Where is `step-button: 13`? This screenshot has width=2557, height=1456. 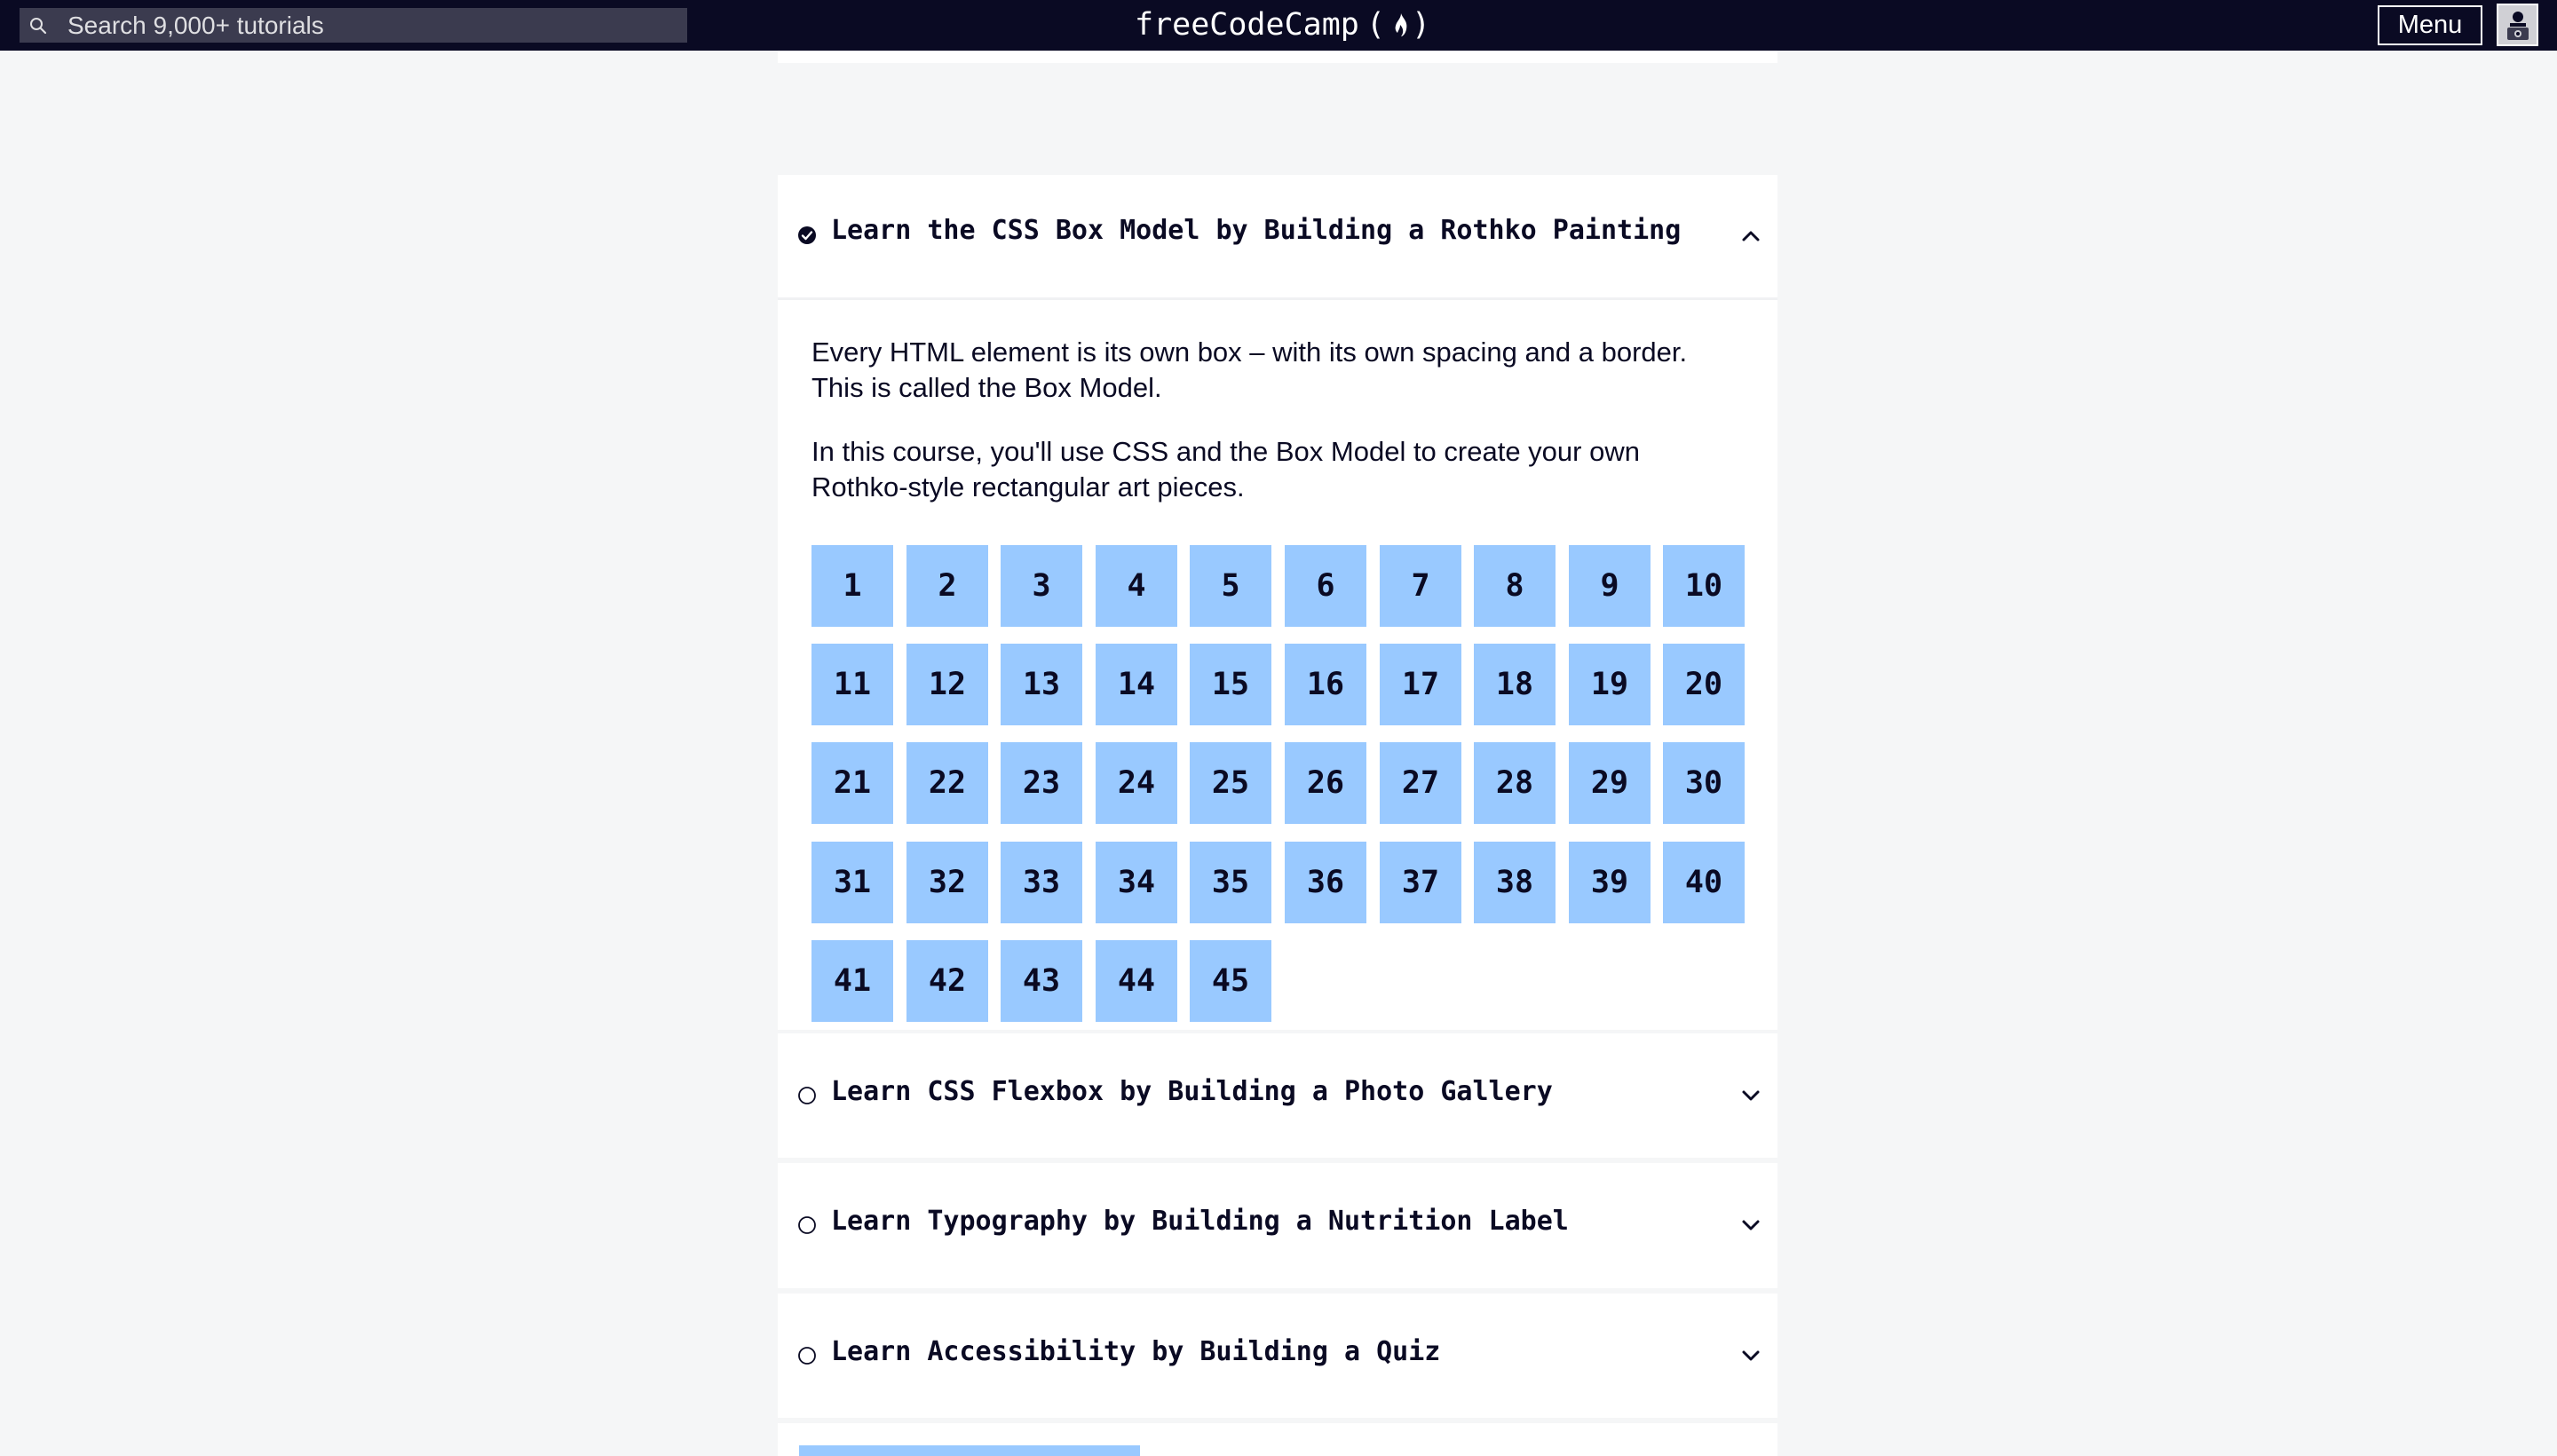 step-button: 13 is located at coordinates (1041, 684).